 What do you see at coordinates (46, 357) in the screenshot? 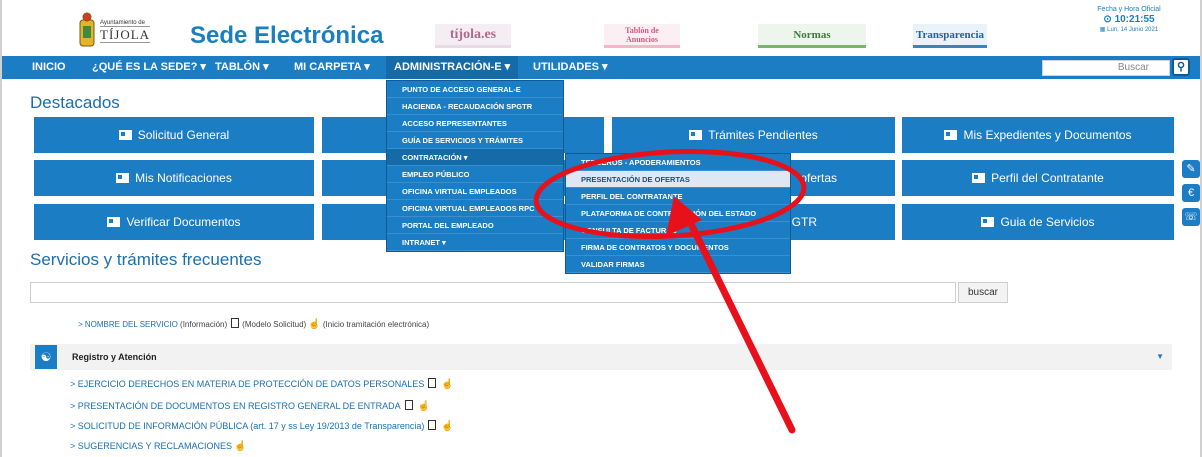
I see `handshake-icon: ☯` at bounding box center [46, 357].